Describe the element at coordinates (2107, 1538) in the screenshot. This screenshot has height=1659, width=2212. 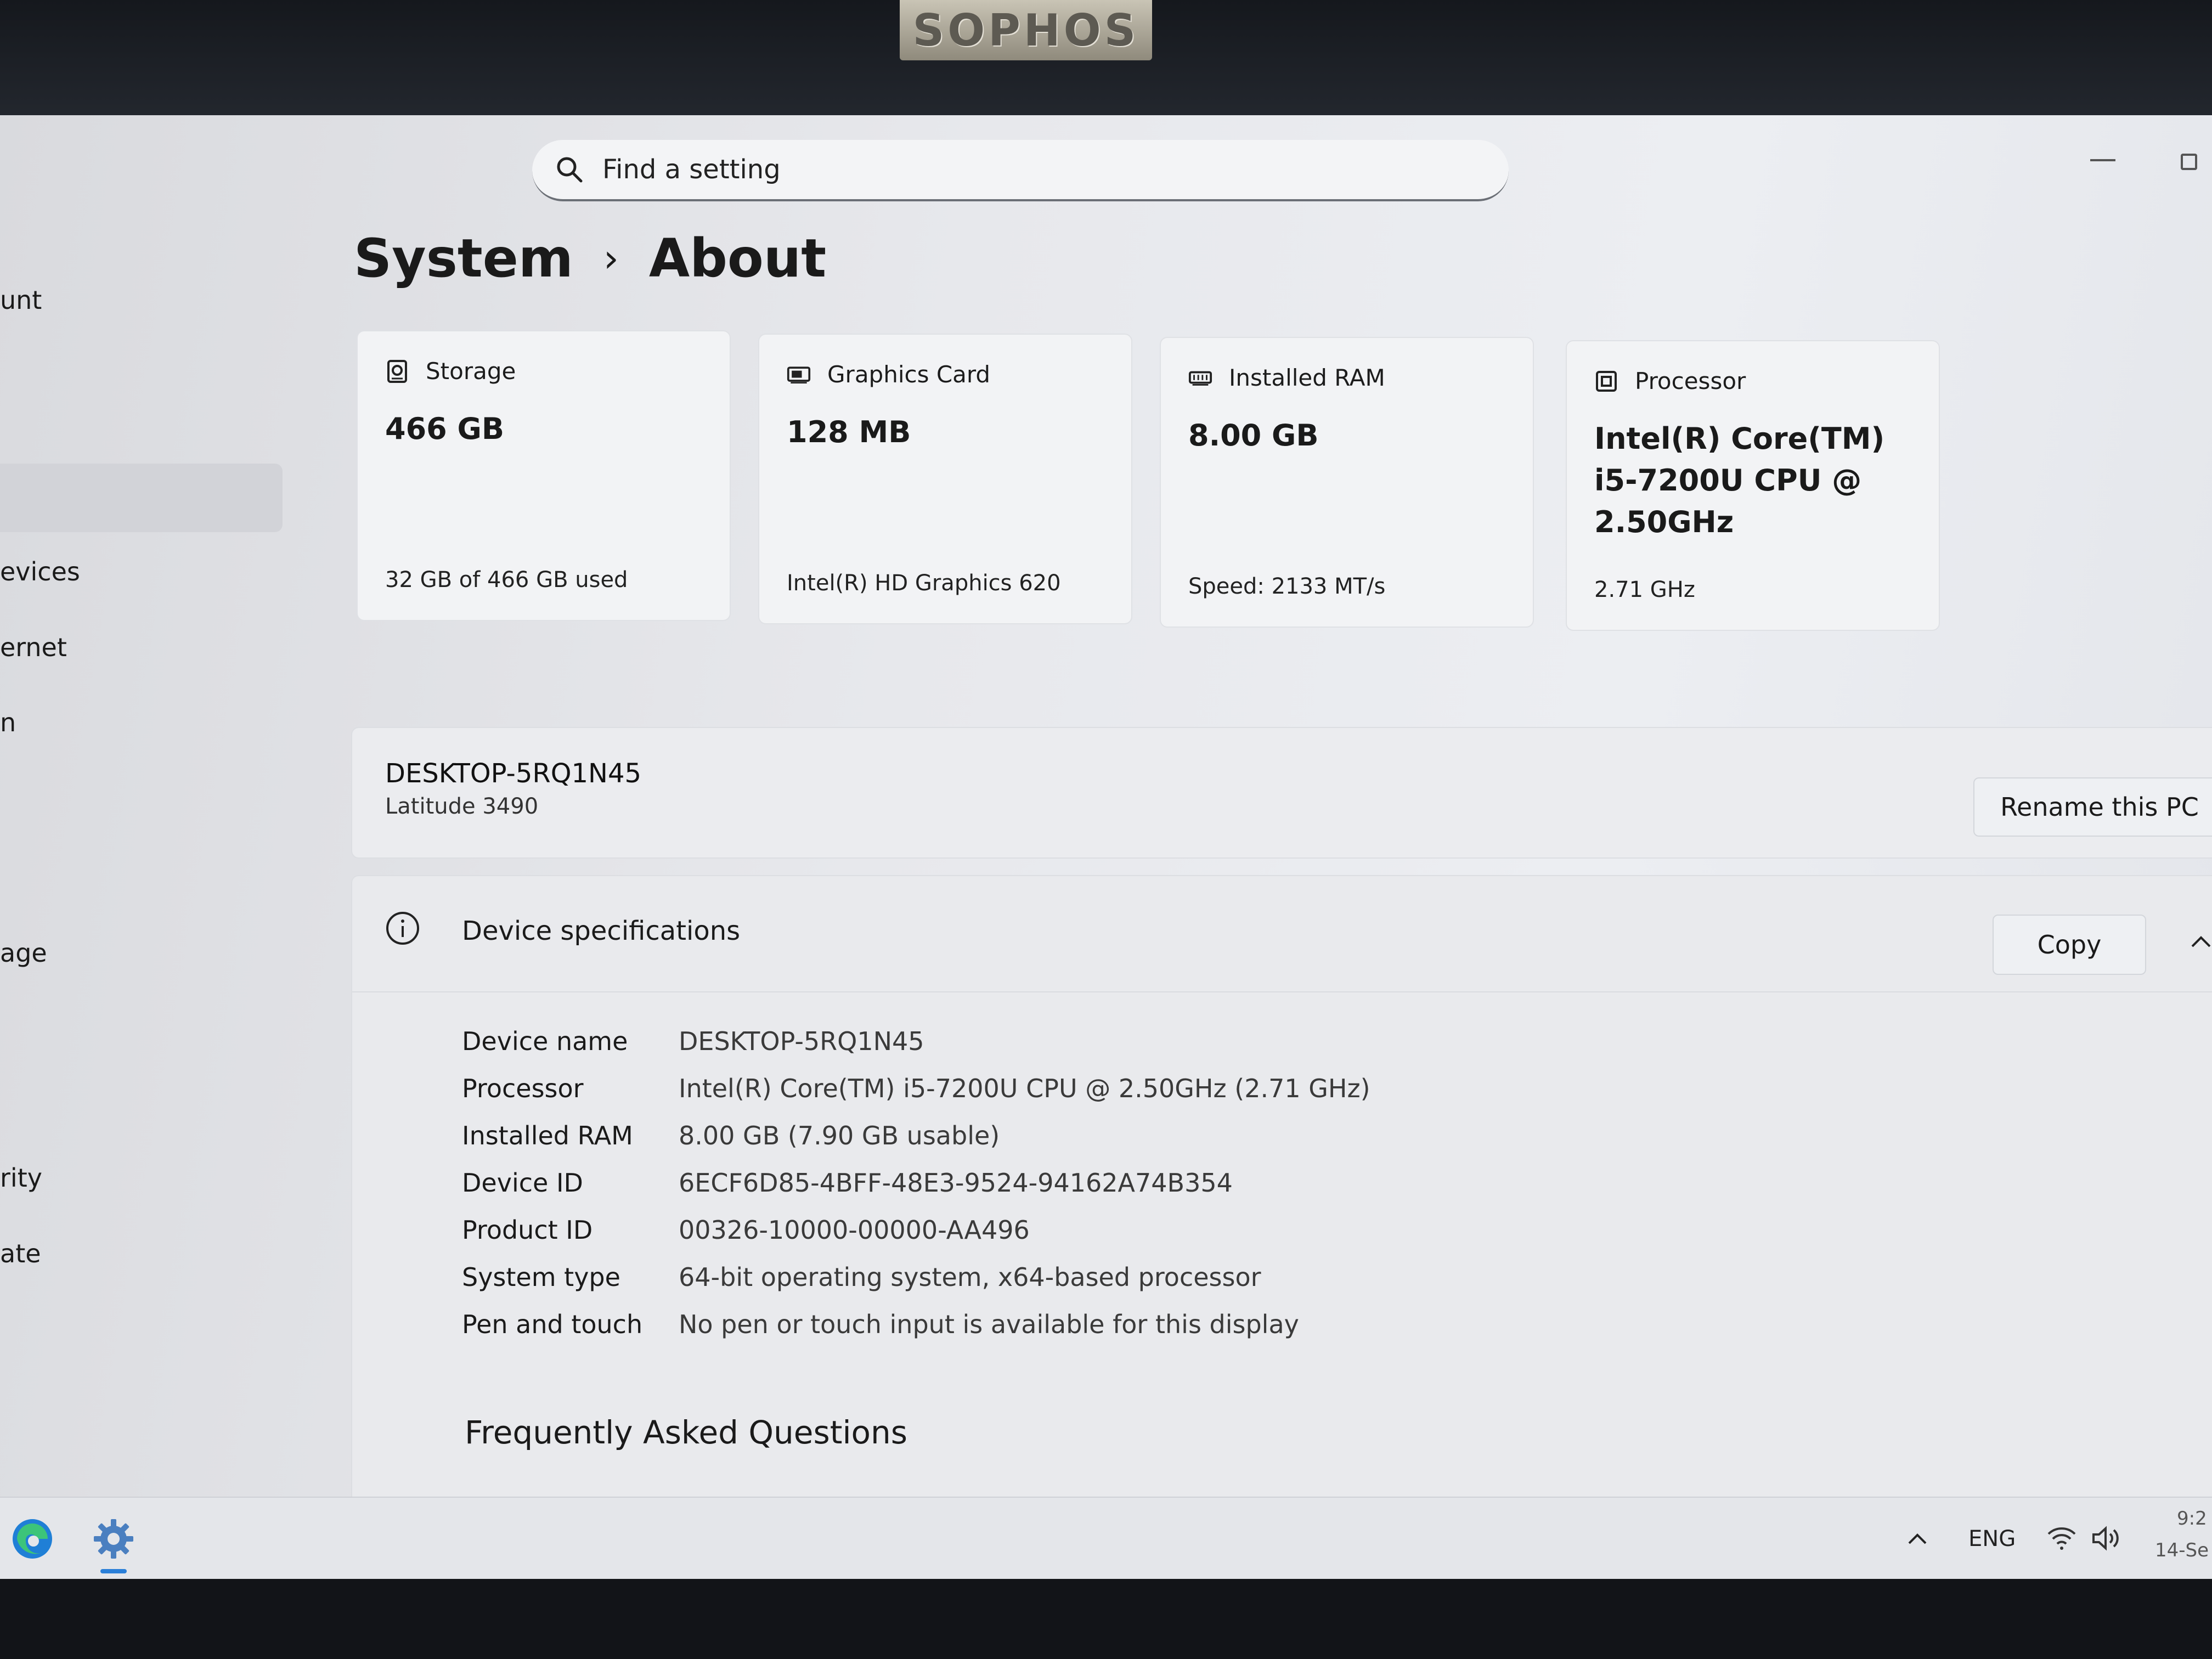
I see `volume-icon` at that location.